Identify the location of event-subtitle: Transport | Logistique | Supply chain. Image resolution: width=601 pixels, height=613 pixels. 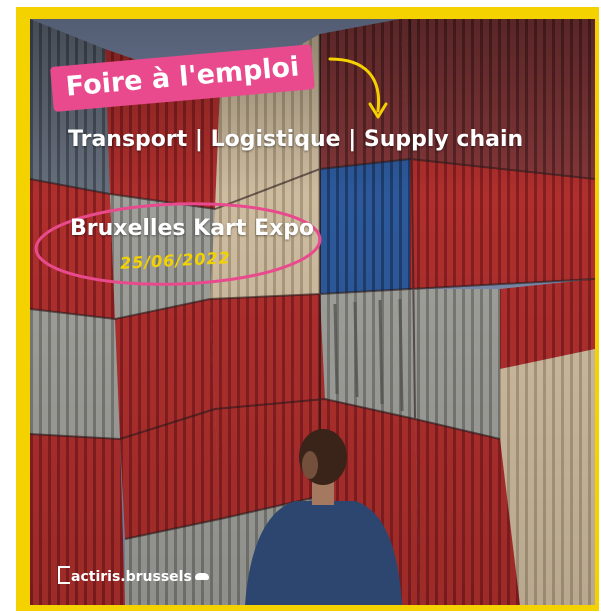
(296, 139).